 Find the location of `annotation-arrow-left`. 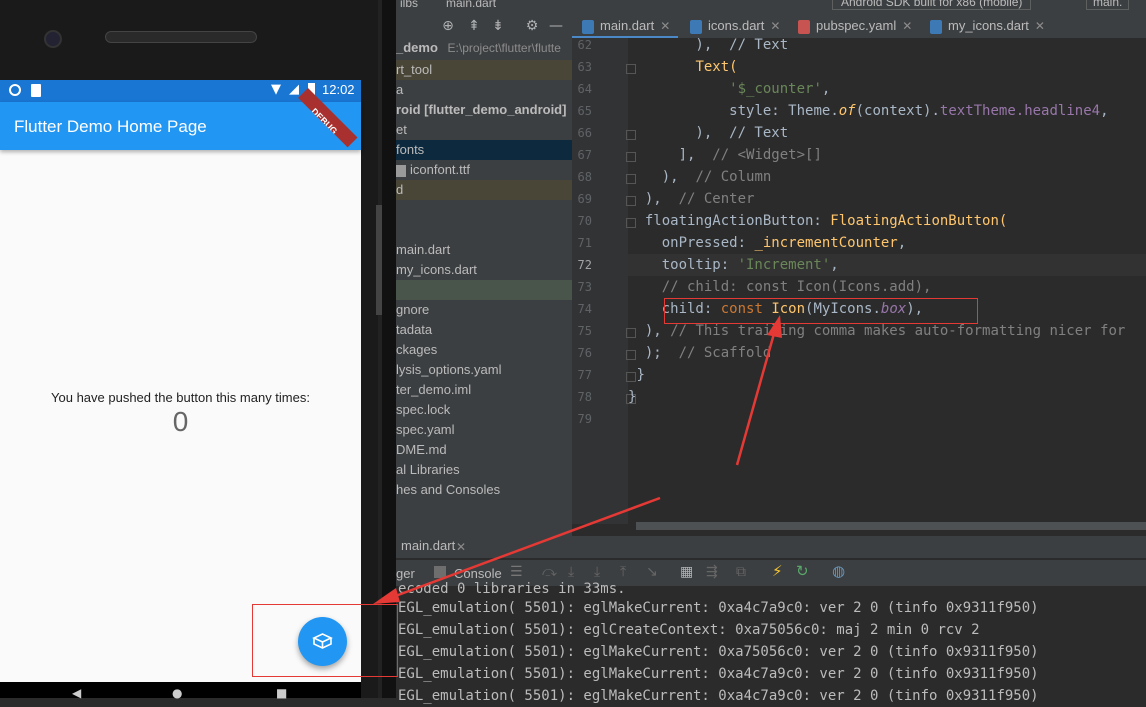

annotation-arrow-left is located at coordinates (525, 548).